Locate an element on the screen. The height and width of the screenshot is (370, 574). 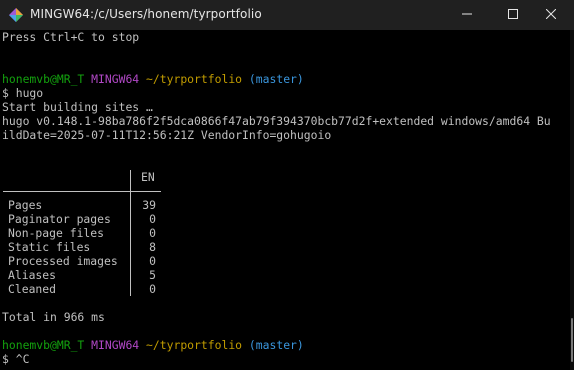
close-button is located at coordinates (551, 15).